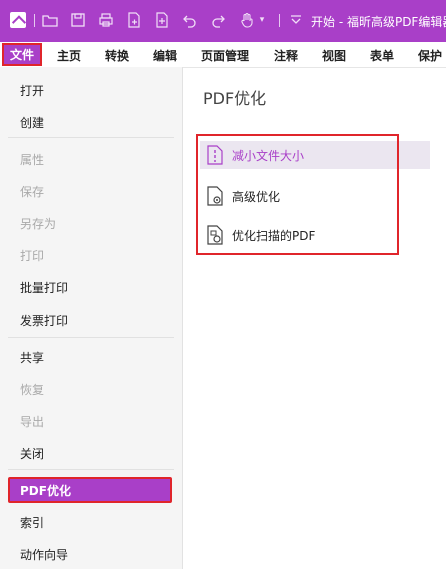 This screenshot has width=446, height=569. What do you see at coordinates (32, 422) in the screenshot?
I see `sidebar-item-export: 导出` at bounding box center [32, 422].